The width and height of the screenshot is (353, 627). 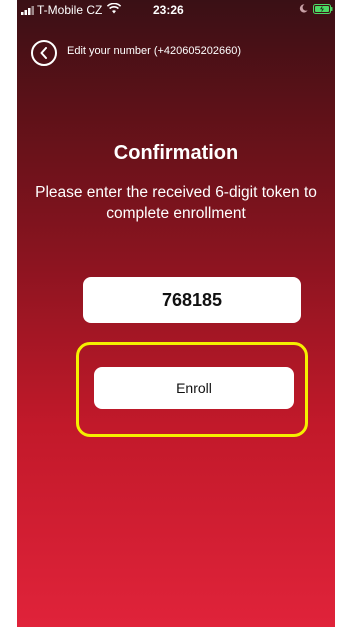 What do you see at coordinates (303, 8) in the screenshot?
I see `moon-icon` at bounding box center [303, 8].